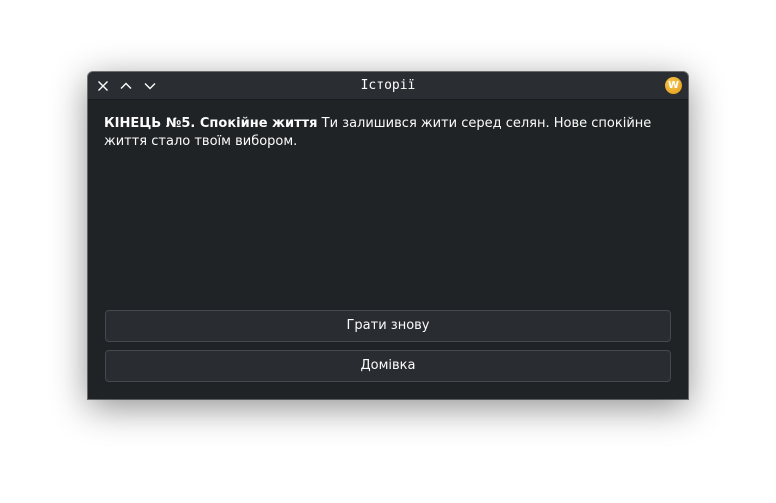  What do you see at coordinates (388, 366) in the screenshot?
I see `home-button: Домівка` at bounding box center [388, 366].